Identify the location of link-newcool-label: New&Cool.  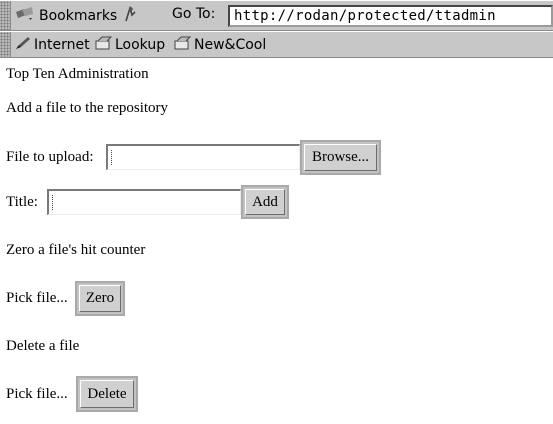
(230, 45).